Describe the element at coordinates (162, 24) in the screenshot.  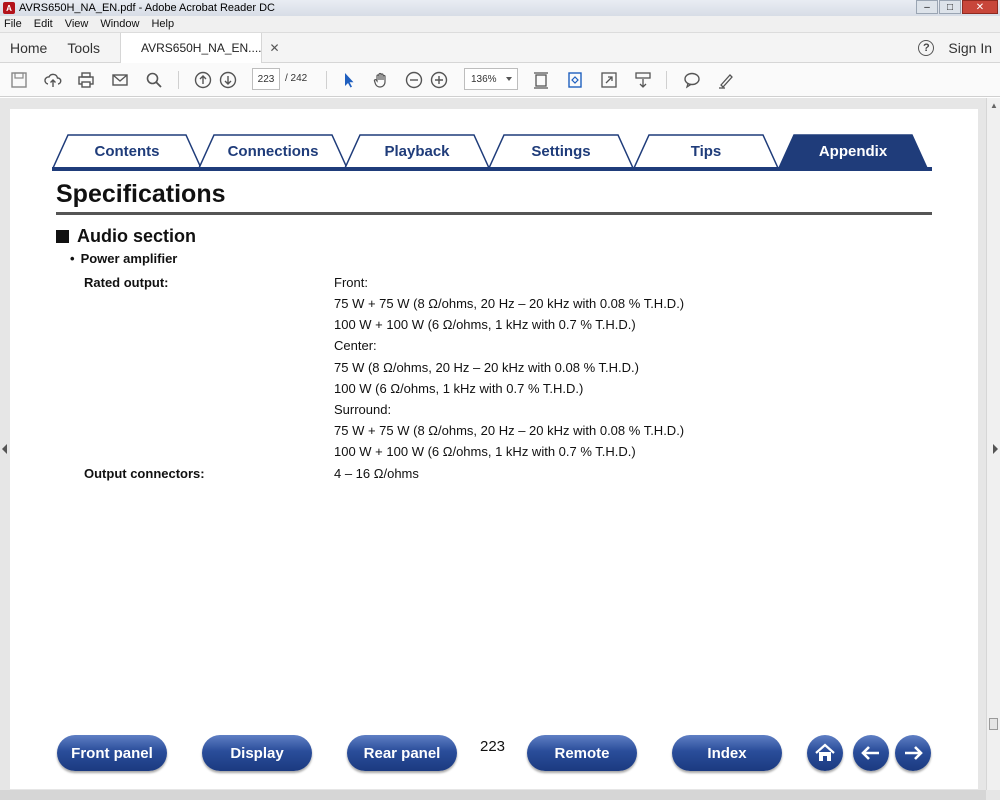
I see `menu-help: Help` at that location.